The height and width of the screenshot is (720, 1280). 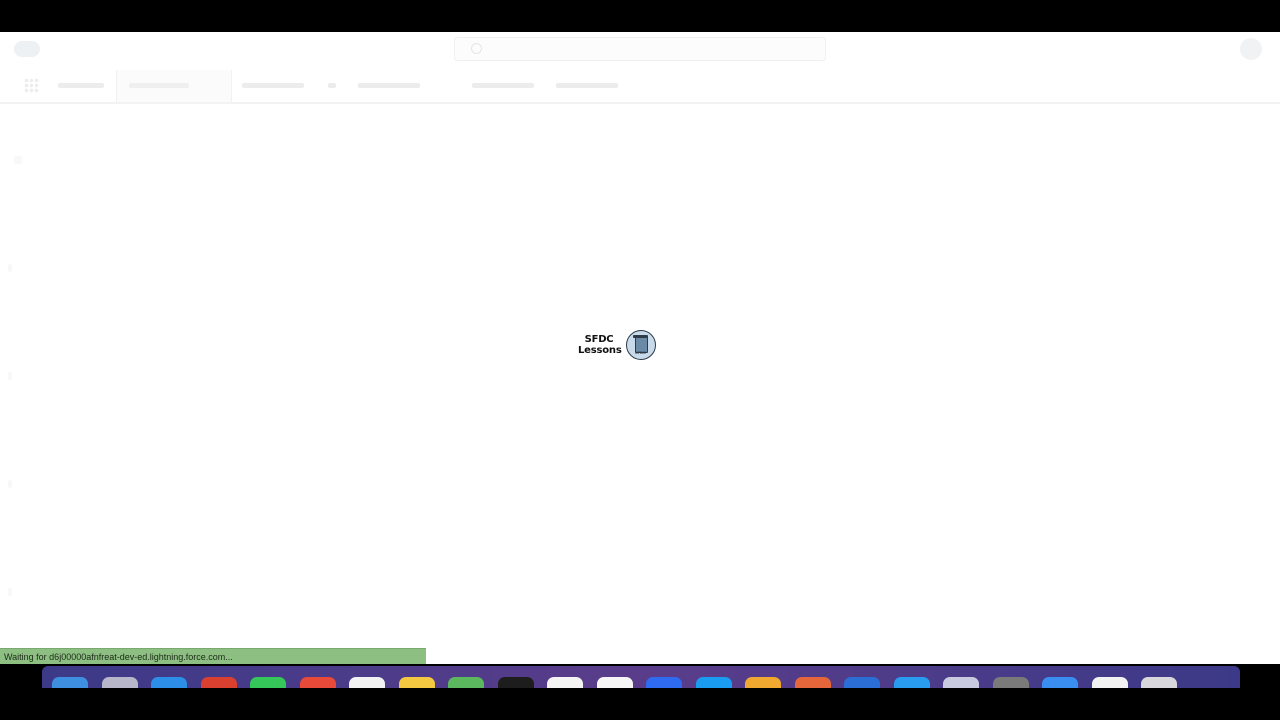 What do you see at coordinates (600, 350) in the screenshot?
I see `brand-line-2: Lessons` at bounding box center [600, 350].